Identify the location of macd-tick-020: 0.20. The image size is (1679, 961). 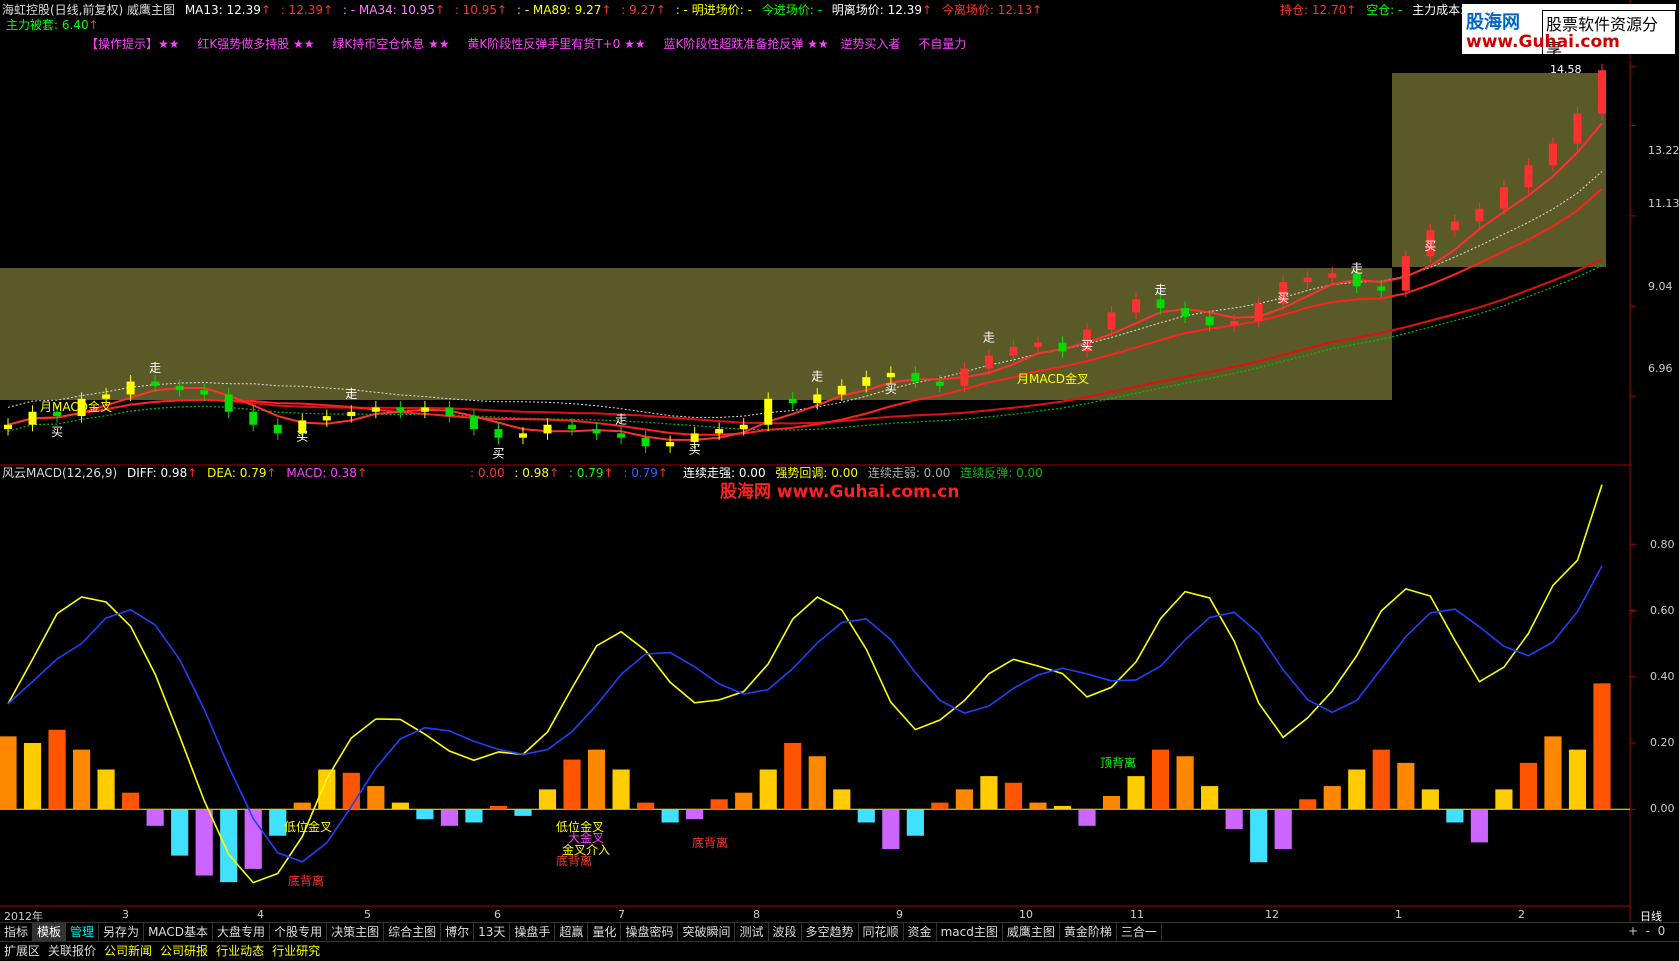
(1662, 742).